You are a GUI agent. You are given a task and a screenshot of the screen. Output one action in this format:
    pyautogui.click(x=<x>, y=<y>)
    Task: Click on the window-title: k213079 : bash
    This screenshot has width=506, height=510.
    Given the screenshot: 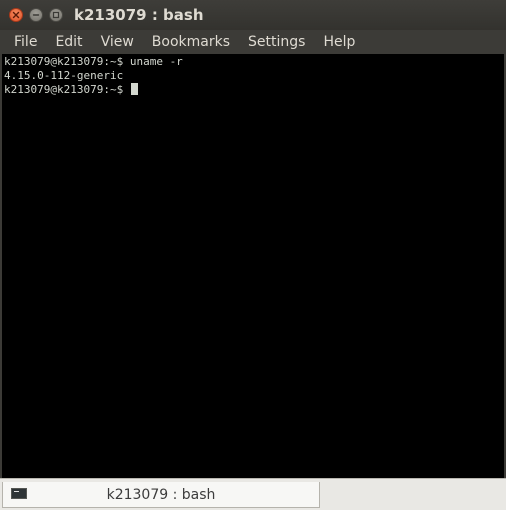 What is the action you would take?
    pyautogui.click(x=139, y=15)
    